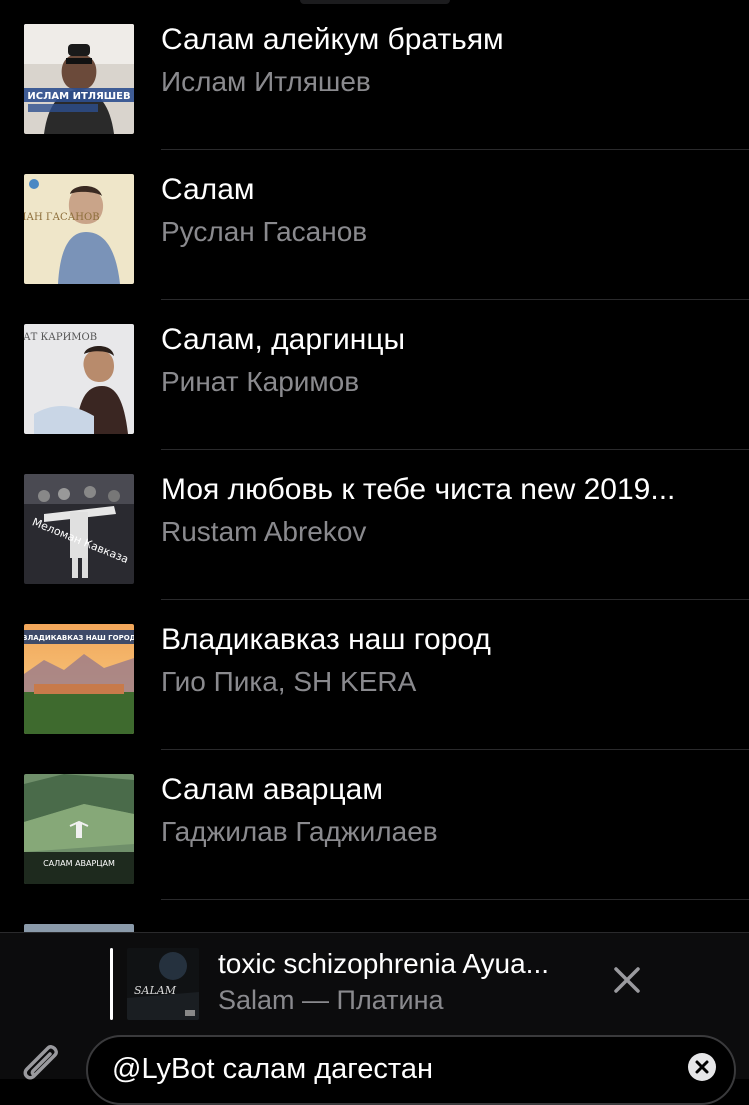 This screenshot has height=1105, width=749. I want to click on album-cover: ВЛАДИКАВКАЗ НАШ ГОРОД, so click(79, 679).